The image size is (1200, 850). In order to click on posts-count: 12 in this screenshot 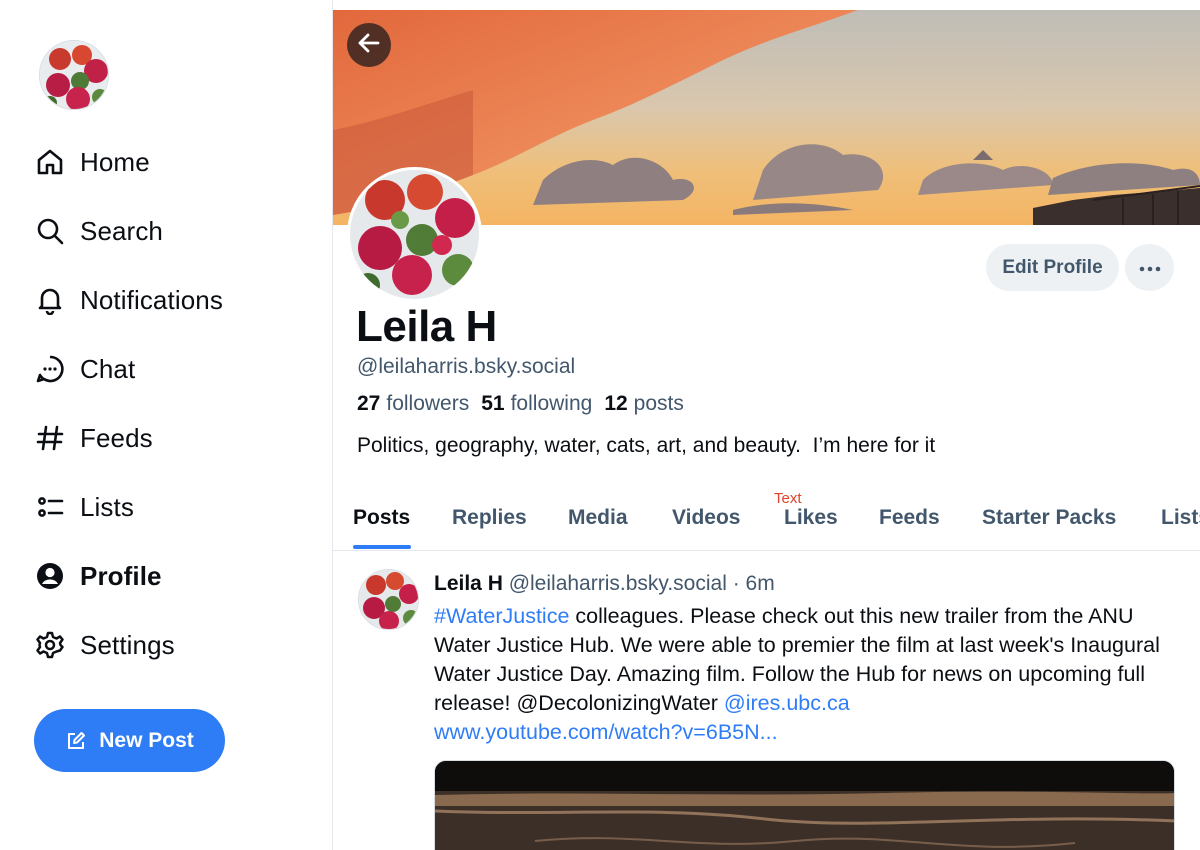, I will do `click(616, 403)`.